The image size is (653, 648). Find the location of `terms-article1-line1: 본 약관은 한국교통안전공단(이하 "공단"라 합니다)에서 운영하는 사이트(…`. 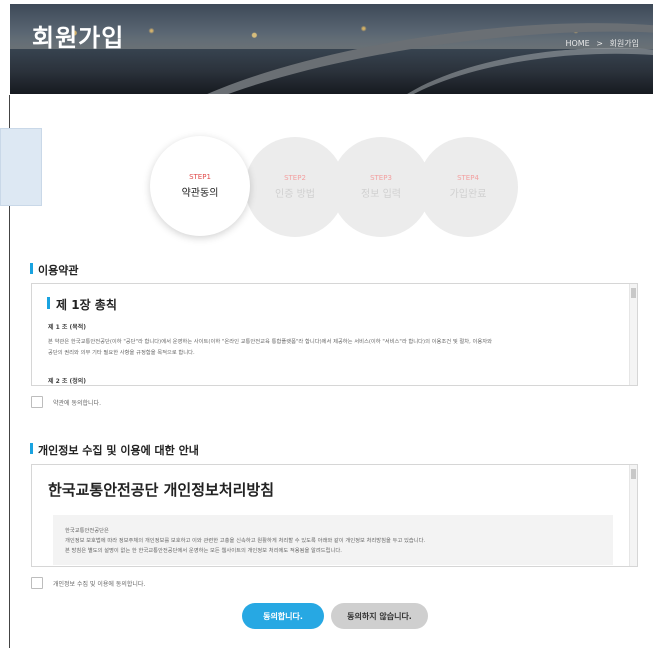

terms-article1-line1: 본 약관은 한국교통안전공단(이하 "공단"라 합니다)에서 운영하는 사이트(… is located at coordinates (270, 342).